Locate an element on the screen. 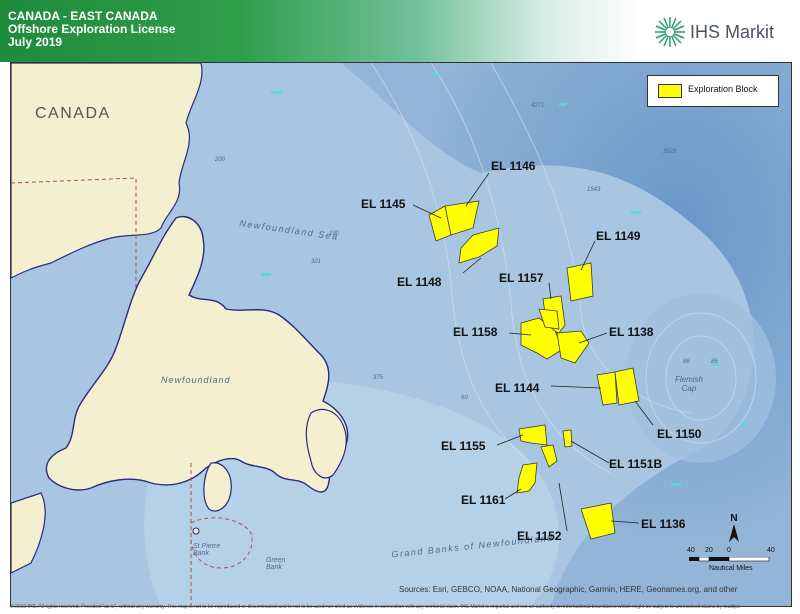  st-pierre-bank-label: St Pierre Bank is located at coordinates (207, 550).